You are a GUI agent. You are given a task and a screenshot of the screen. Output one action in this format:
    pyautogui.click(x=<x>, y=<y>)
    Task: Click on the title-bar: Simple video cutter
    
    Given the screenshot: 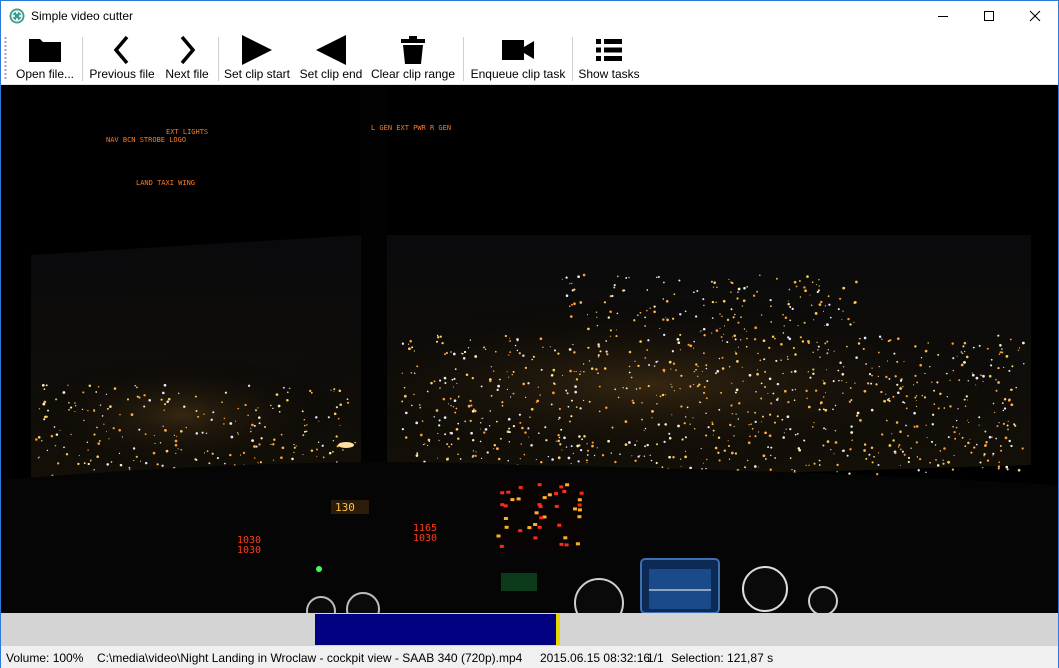 What is the action you would take?
    pyautogui.click(x=529, y=16)
    